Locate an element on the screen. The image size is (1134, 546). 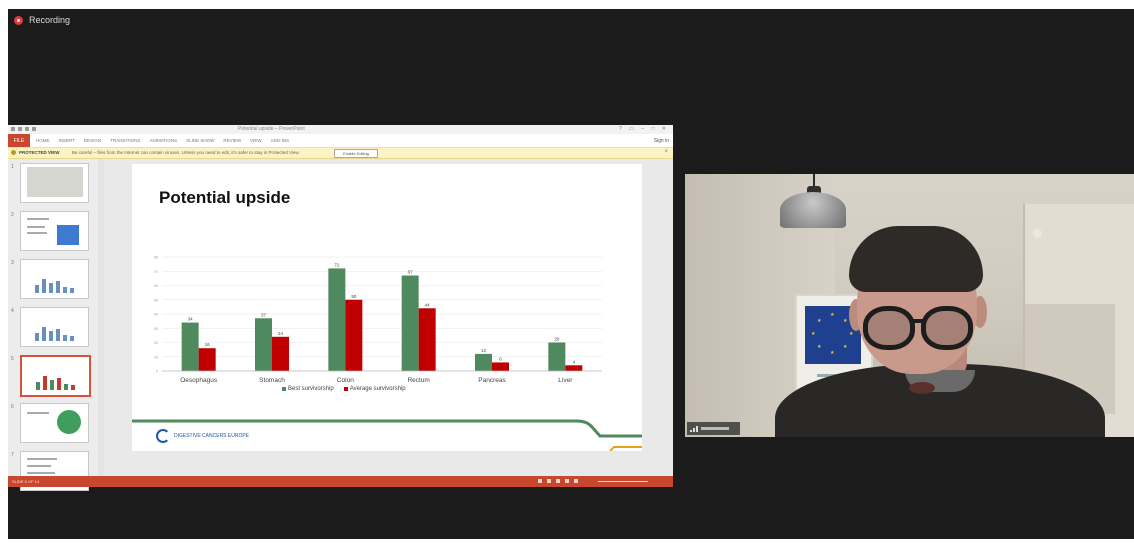
category-label: Stomach is located at coordinates (272, 380).